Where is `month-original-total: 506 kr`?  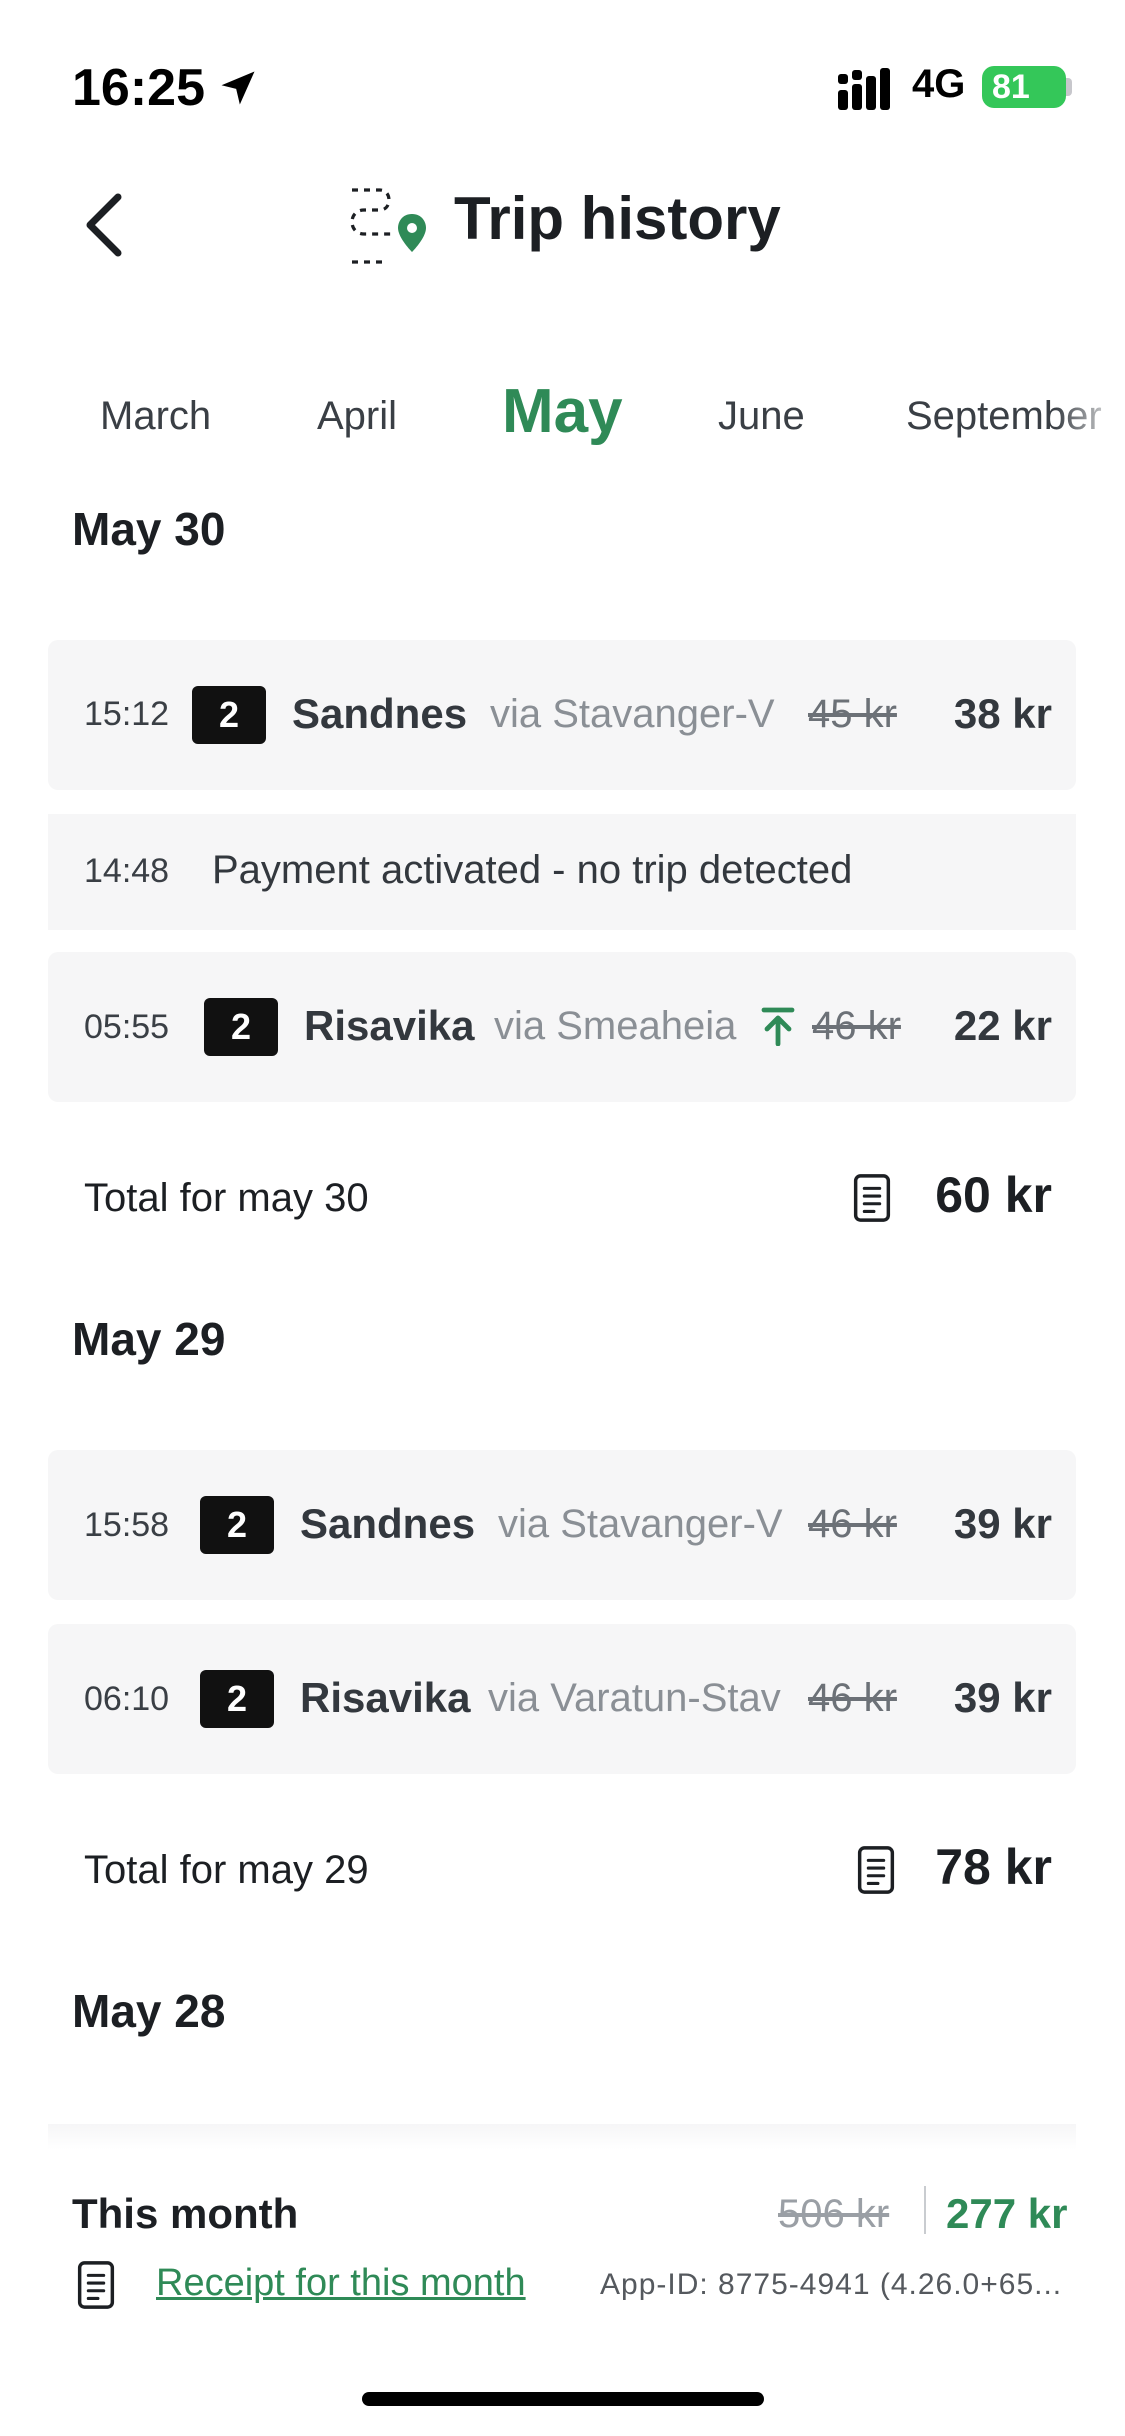
month-original-total: 506 kr is located at coordinates (834, 2214).